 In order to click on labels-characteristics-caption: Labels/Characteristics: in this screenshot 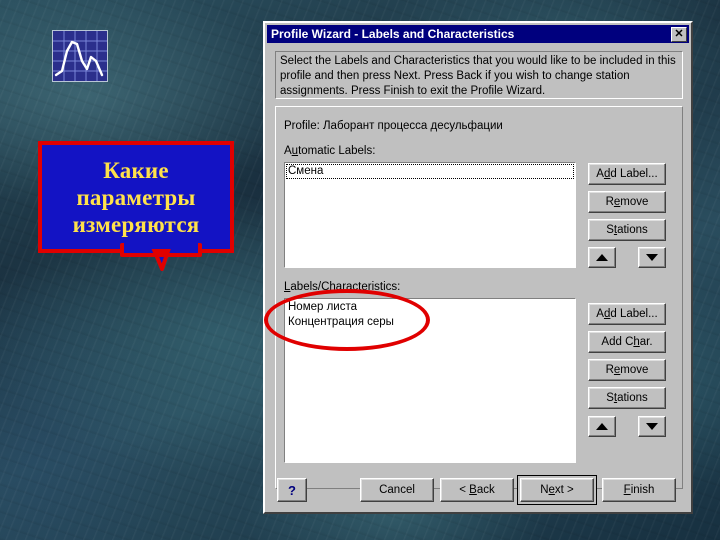, I will do `click(342, 287)`.